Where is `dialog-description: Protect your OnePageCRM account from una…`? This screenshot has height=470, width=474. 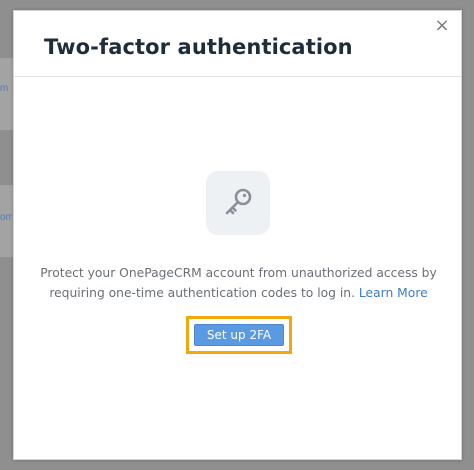
dialog-description: Protect your OnePageCRM account from una… is located at coordinates (238, 283).